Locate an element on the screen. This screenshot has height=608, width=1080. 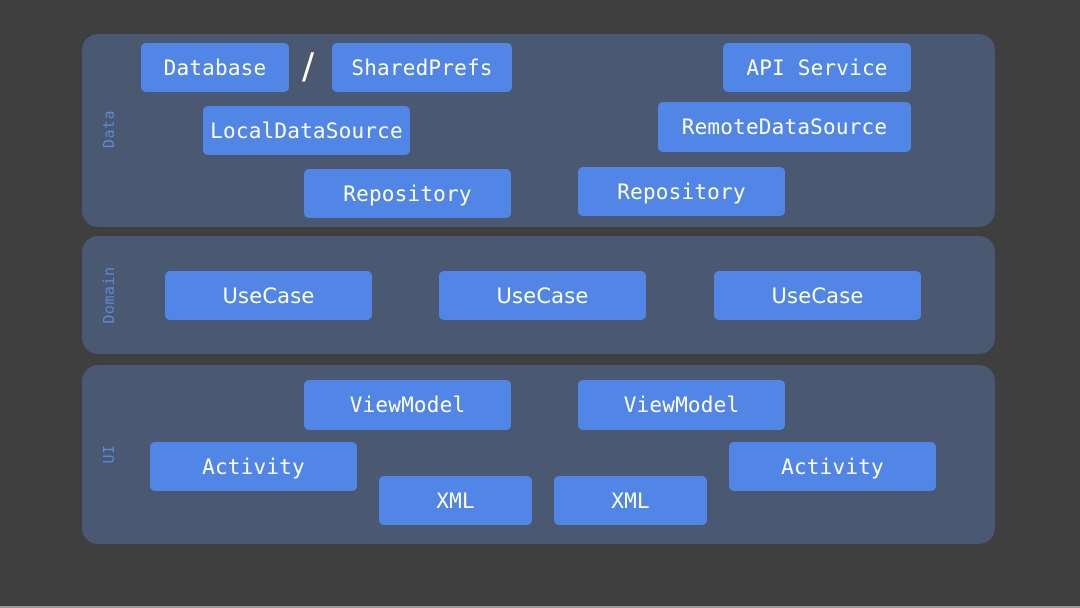
shared-prefs-box: SharedPrefs is located at coordinates (422, 67).